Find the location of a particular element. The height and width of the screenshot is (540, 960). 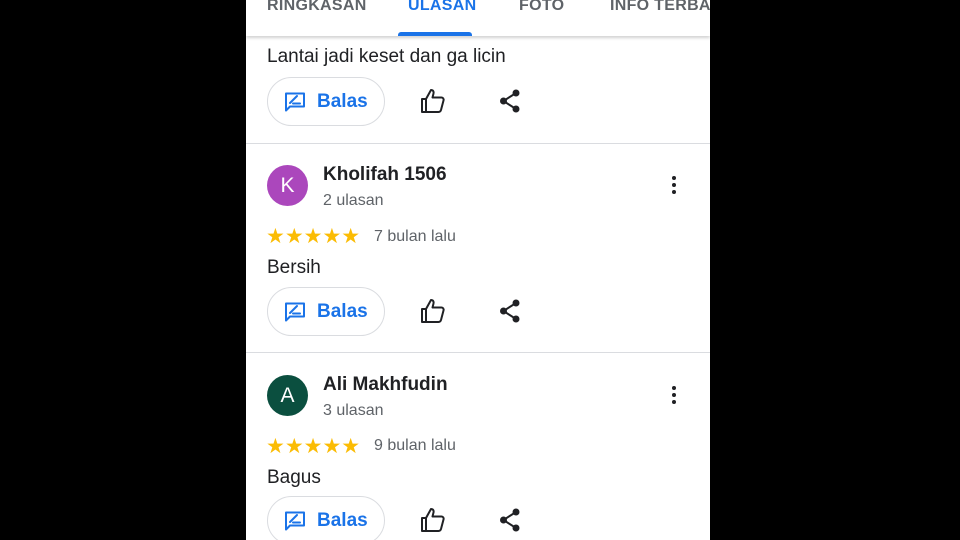

avatar: K is located at coordinates (287, 185).